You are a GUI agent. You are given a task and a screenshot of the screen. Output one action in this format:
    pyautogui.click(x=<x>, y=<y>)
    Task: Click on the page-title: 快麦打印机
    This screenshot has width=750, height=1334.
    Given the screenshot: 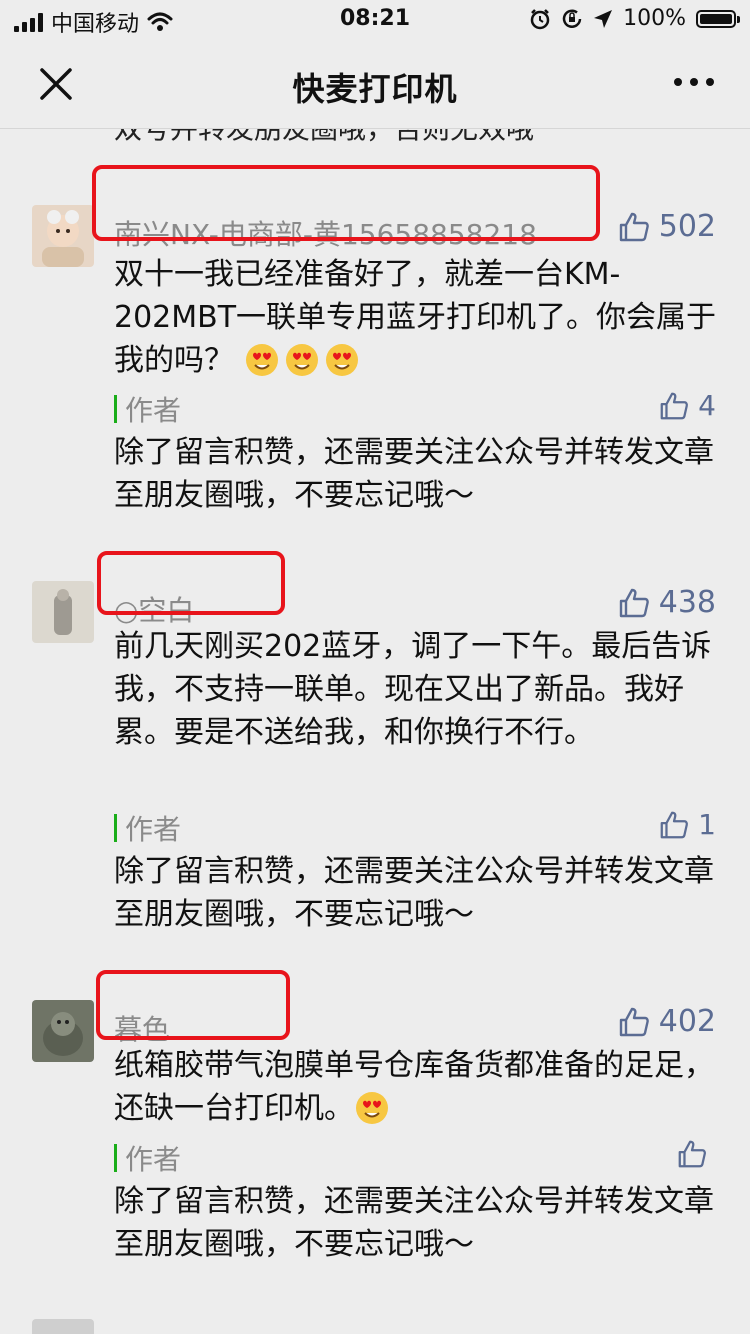 What is the action you would take?
    pyautogui.click(x=375, y=89)
    